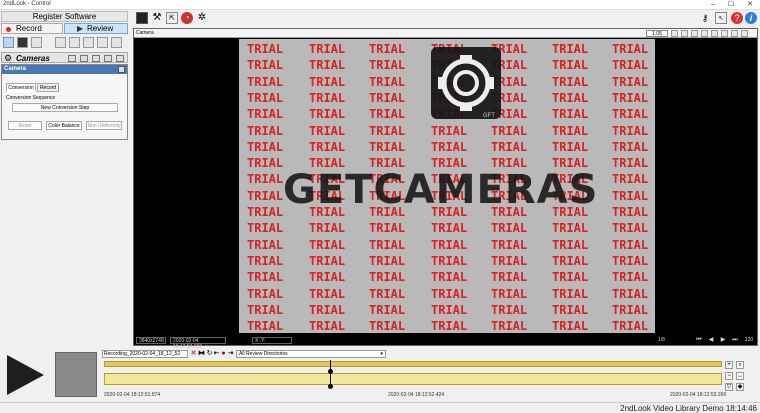 The height and width of the screenshot is (413, 760). Describe the element at coordinates (311, 354) in the screenshot. I see `directory-select: All Review Directories ▾` at that location.